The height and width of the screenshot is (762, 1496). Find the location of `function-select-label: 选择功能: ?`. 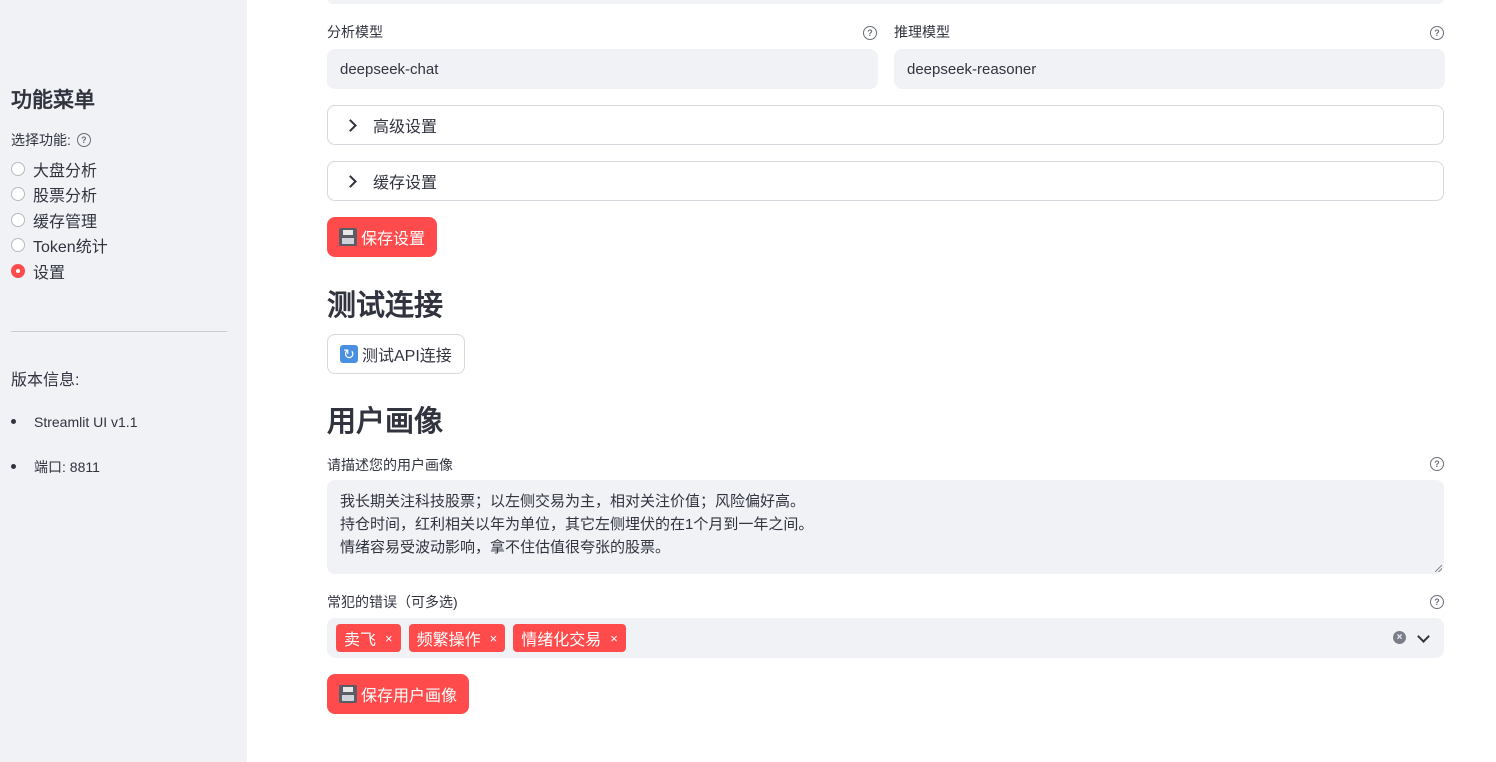

function-select-label: 选择功能: ? is located at coordinates (51, 140).